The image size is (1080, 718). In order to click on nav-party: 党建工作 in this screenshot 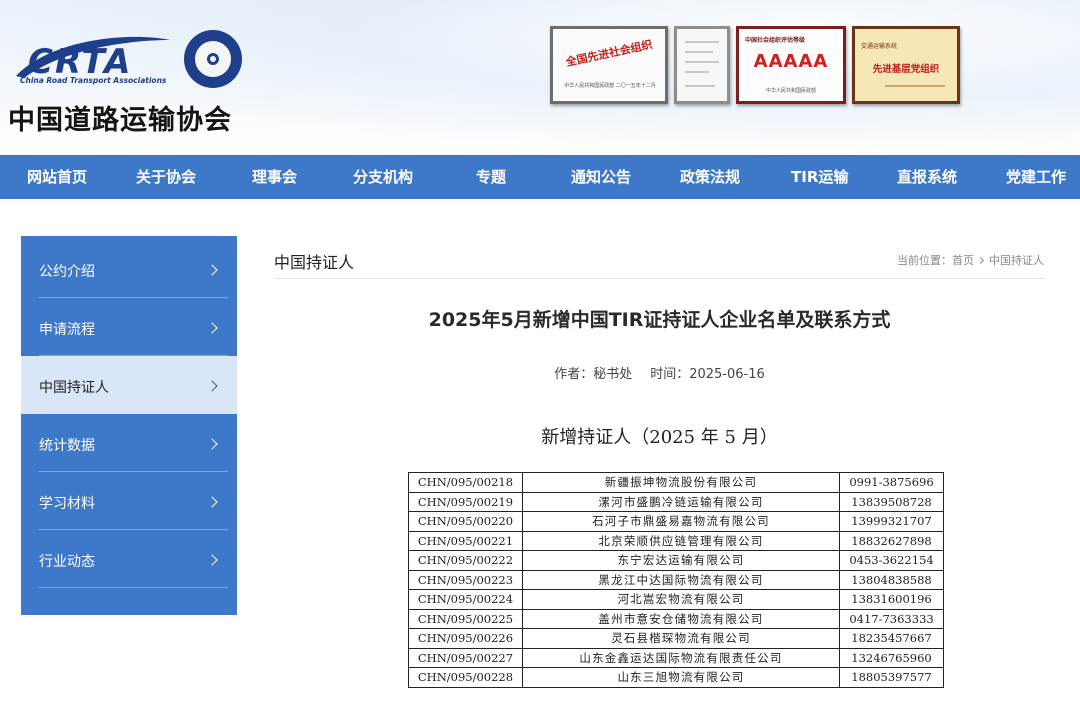, I will do `click(1036, 177)`.